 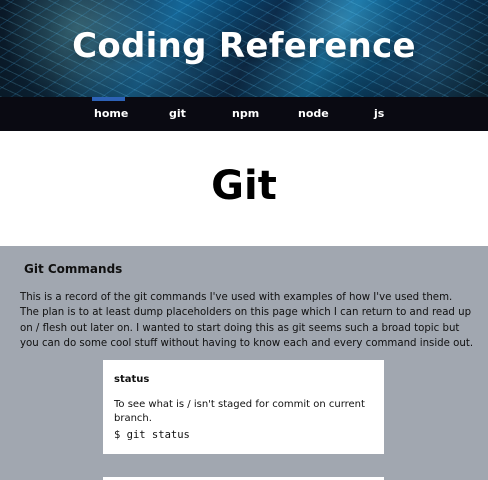 What do you see at coordinates (152, 435) in the screenshot?
I see `command-card-code: $ git status` at bounding box center [152, 435].